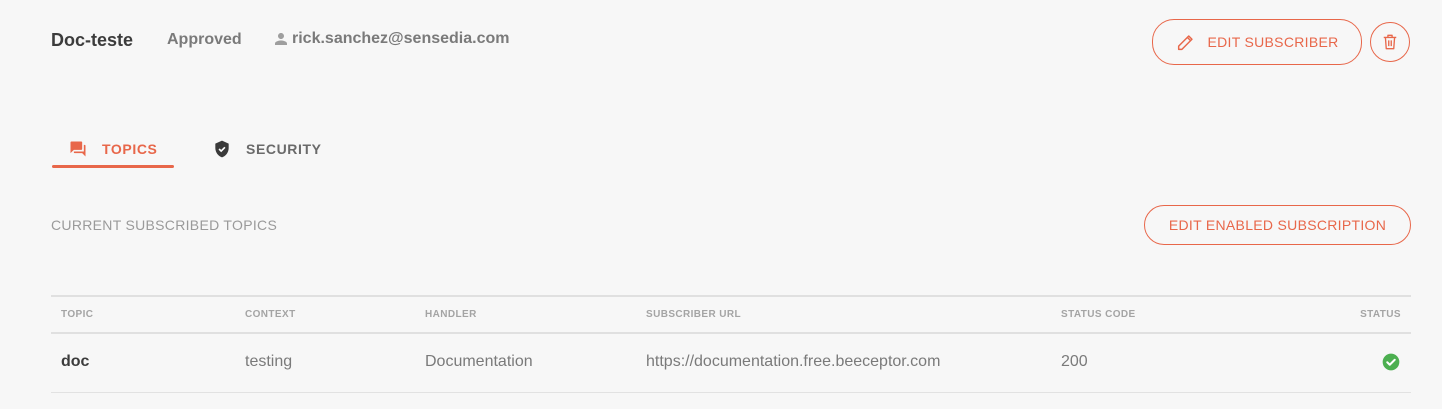 The width and height of the screenshot is (1442, 409). I want to click on subscriber-email: rick.sanchez@sensedia.com, so click(390, 39).